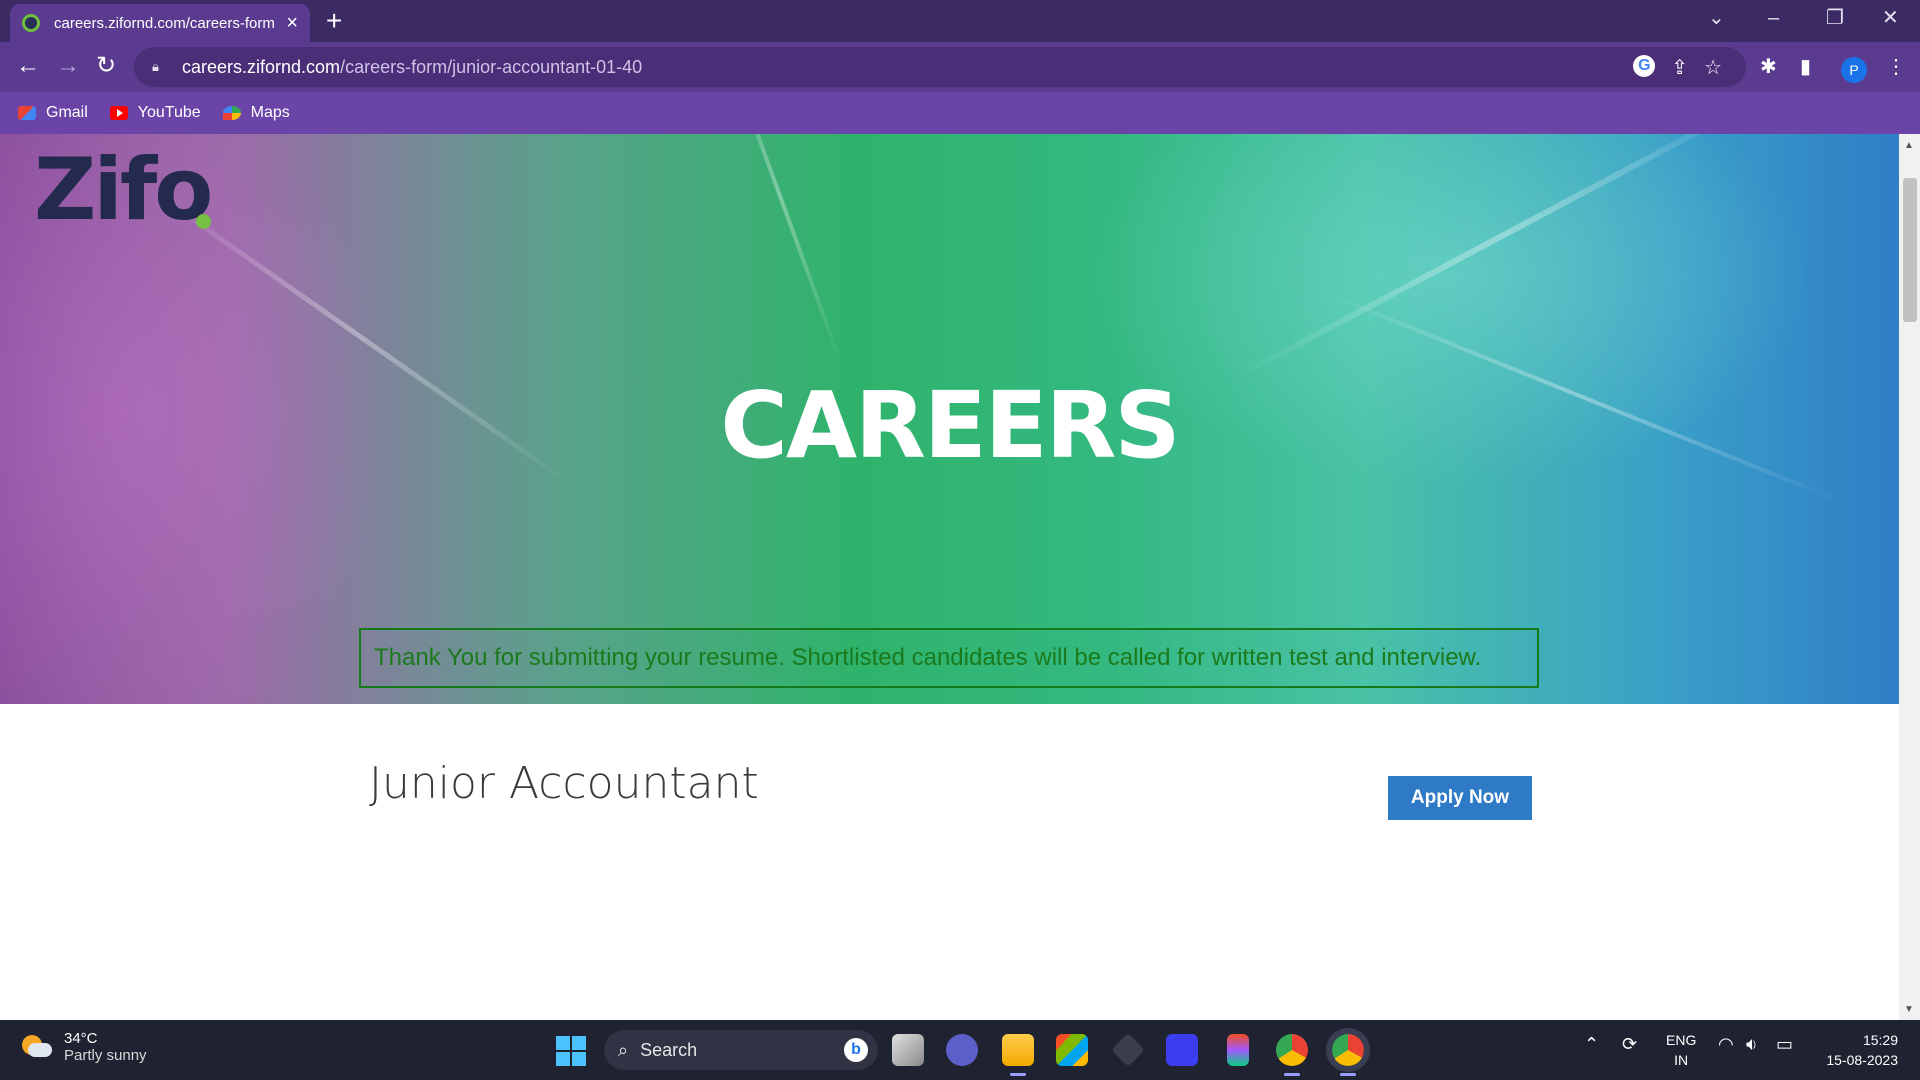 This screenshot has width=1920, height=1080. I want to click on language-indicator: ENG IN, so click(1681, 1050).